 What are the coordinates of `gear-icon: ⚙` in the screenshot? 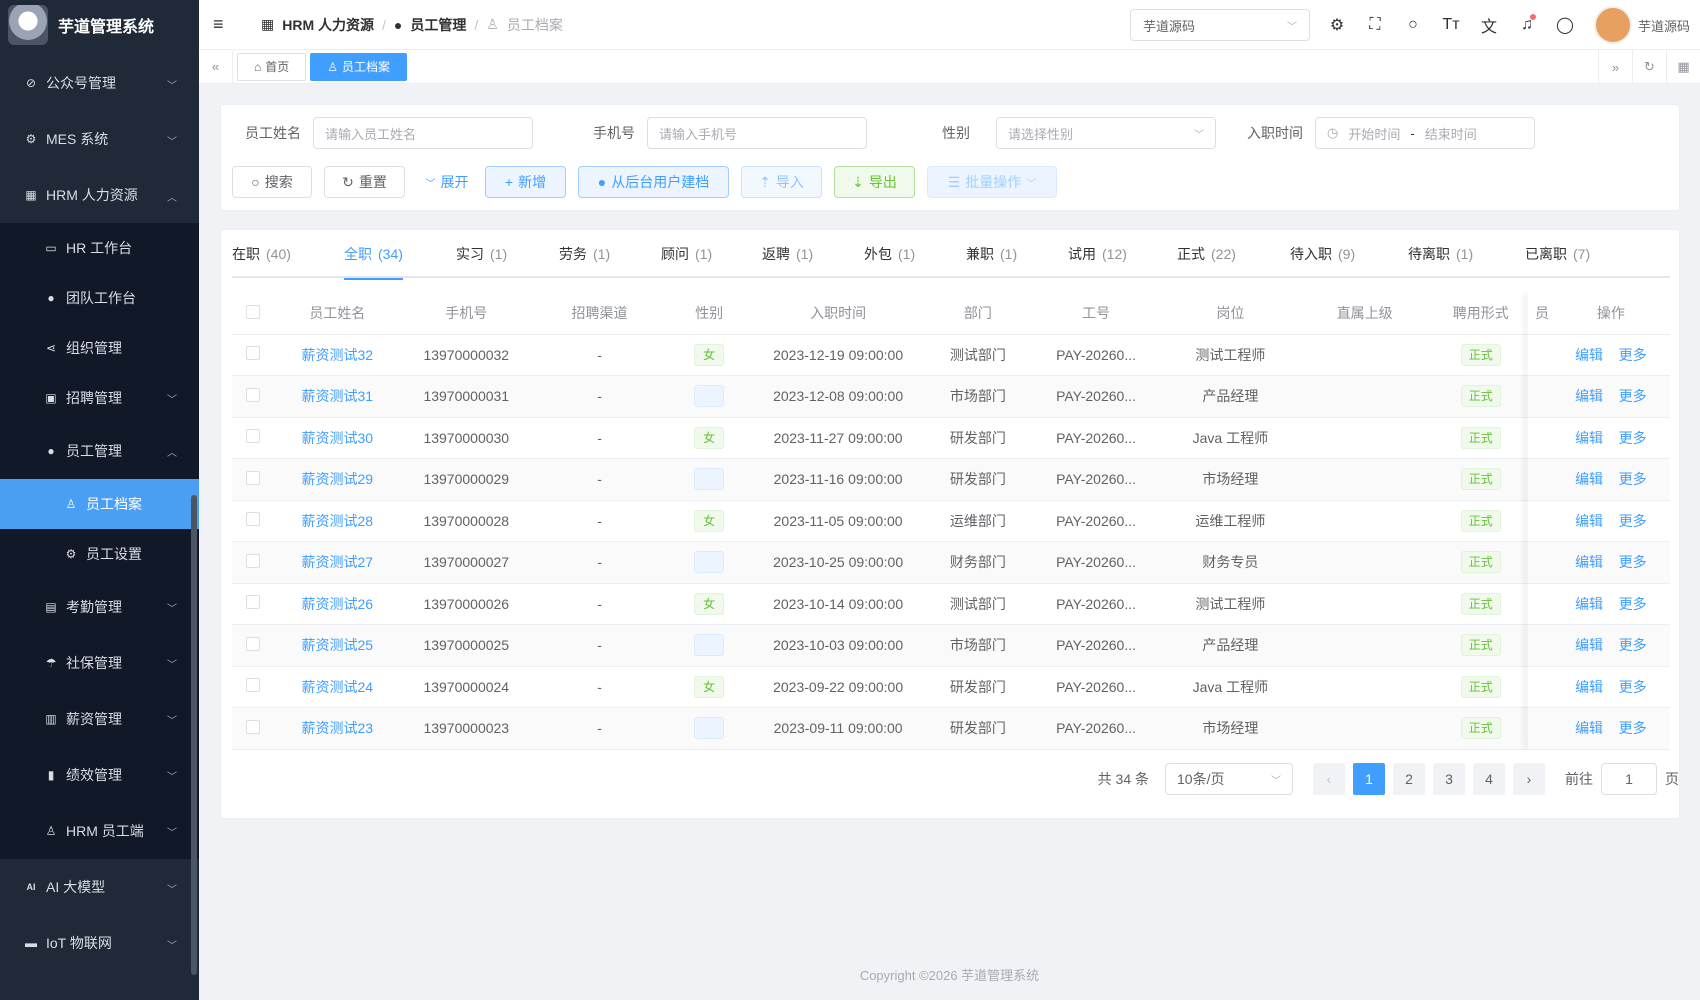 It's located at (1337, 25).